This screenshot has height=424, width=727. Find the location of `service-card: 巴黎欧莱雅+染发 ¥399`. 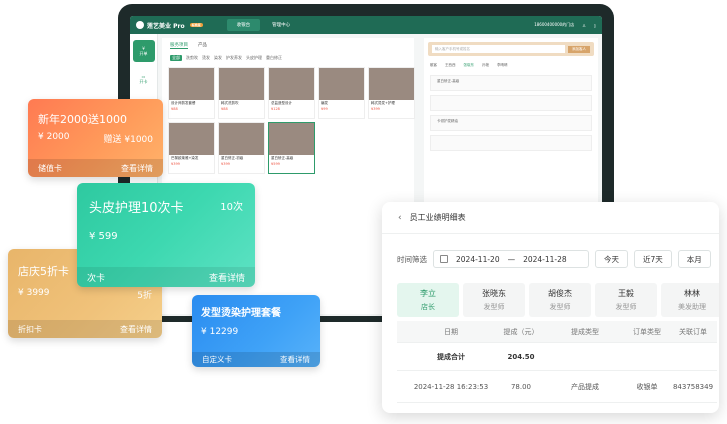

service-card: 巴黎欧莱雅+染发 ¥399 is located at coordinates (191, 148).